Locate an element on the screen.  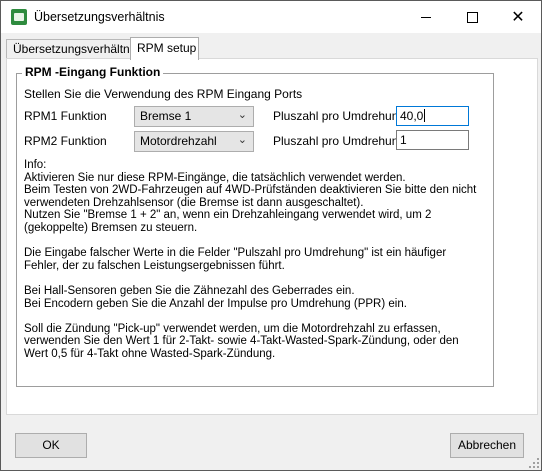
rpm2-pulse-label: Pluszahl pro Umdrehung: is located at coordinates (341, 141).